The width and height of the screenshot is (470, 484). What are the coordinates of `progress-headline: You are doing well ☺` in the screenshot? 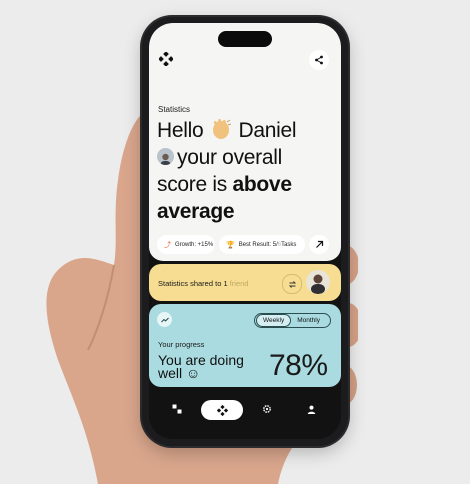 It's located at (201, 366).